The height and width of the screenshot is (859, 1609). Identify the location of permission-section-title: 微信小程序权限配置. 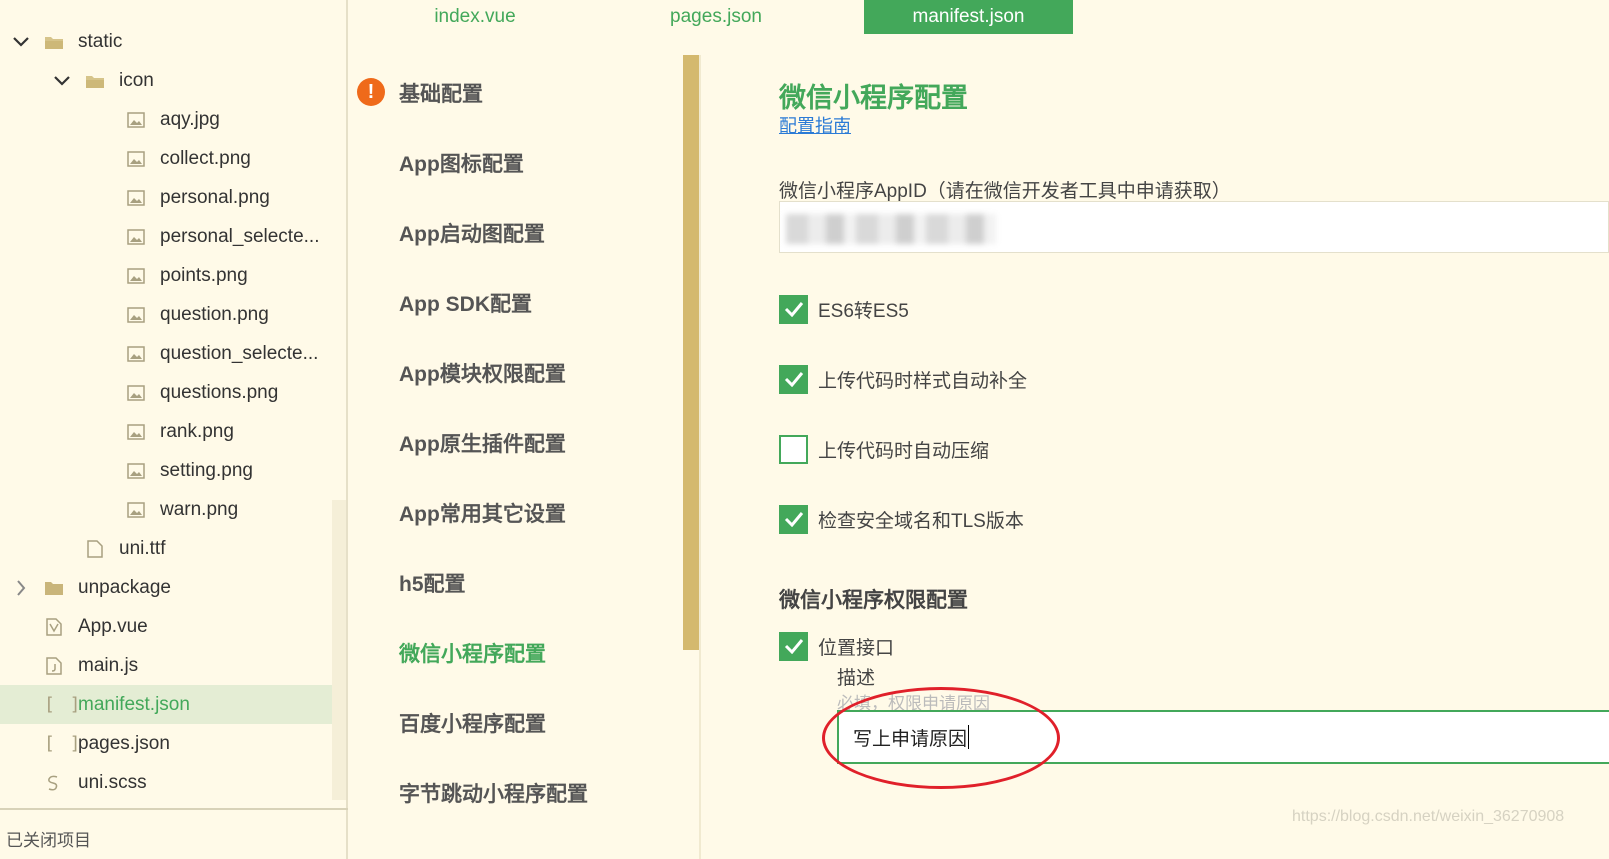
(873, 600).